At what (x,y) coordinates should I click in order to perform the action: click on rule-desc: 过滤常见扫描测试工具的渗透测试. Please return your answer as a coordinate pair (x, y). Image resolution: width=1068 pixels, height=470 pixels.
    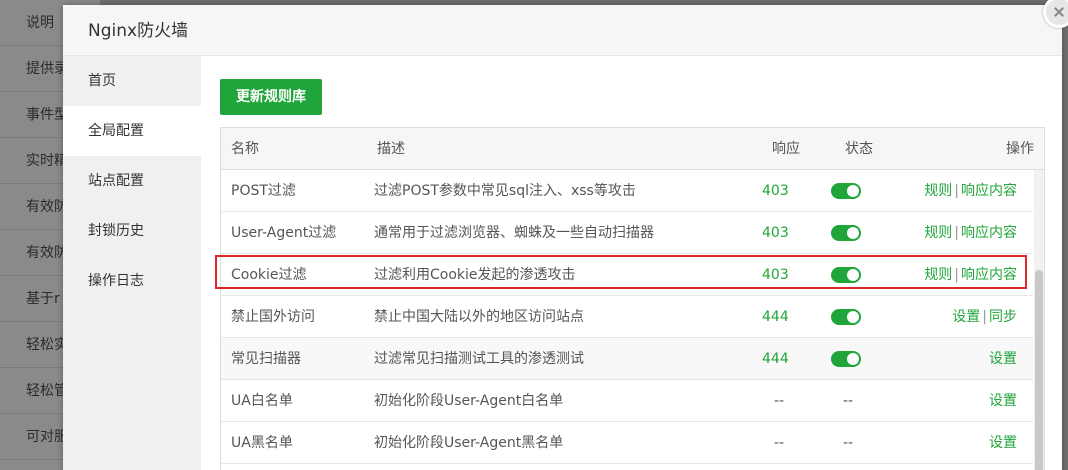
    Looking at the image, I should click on (479, 359).